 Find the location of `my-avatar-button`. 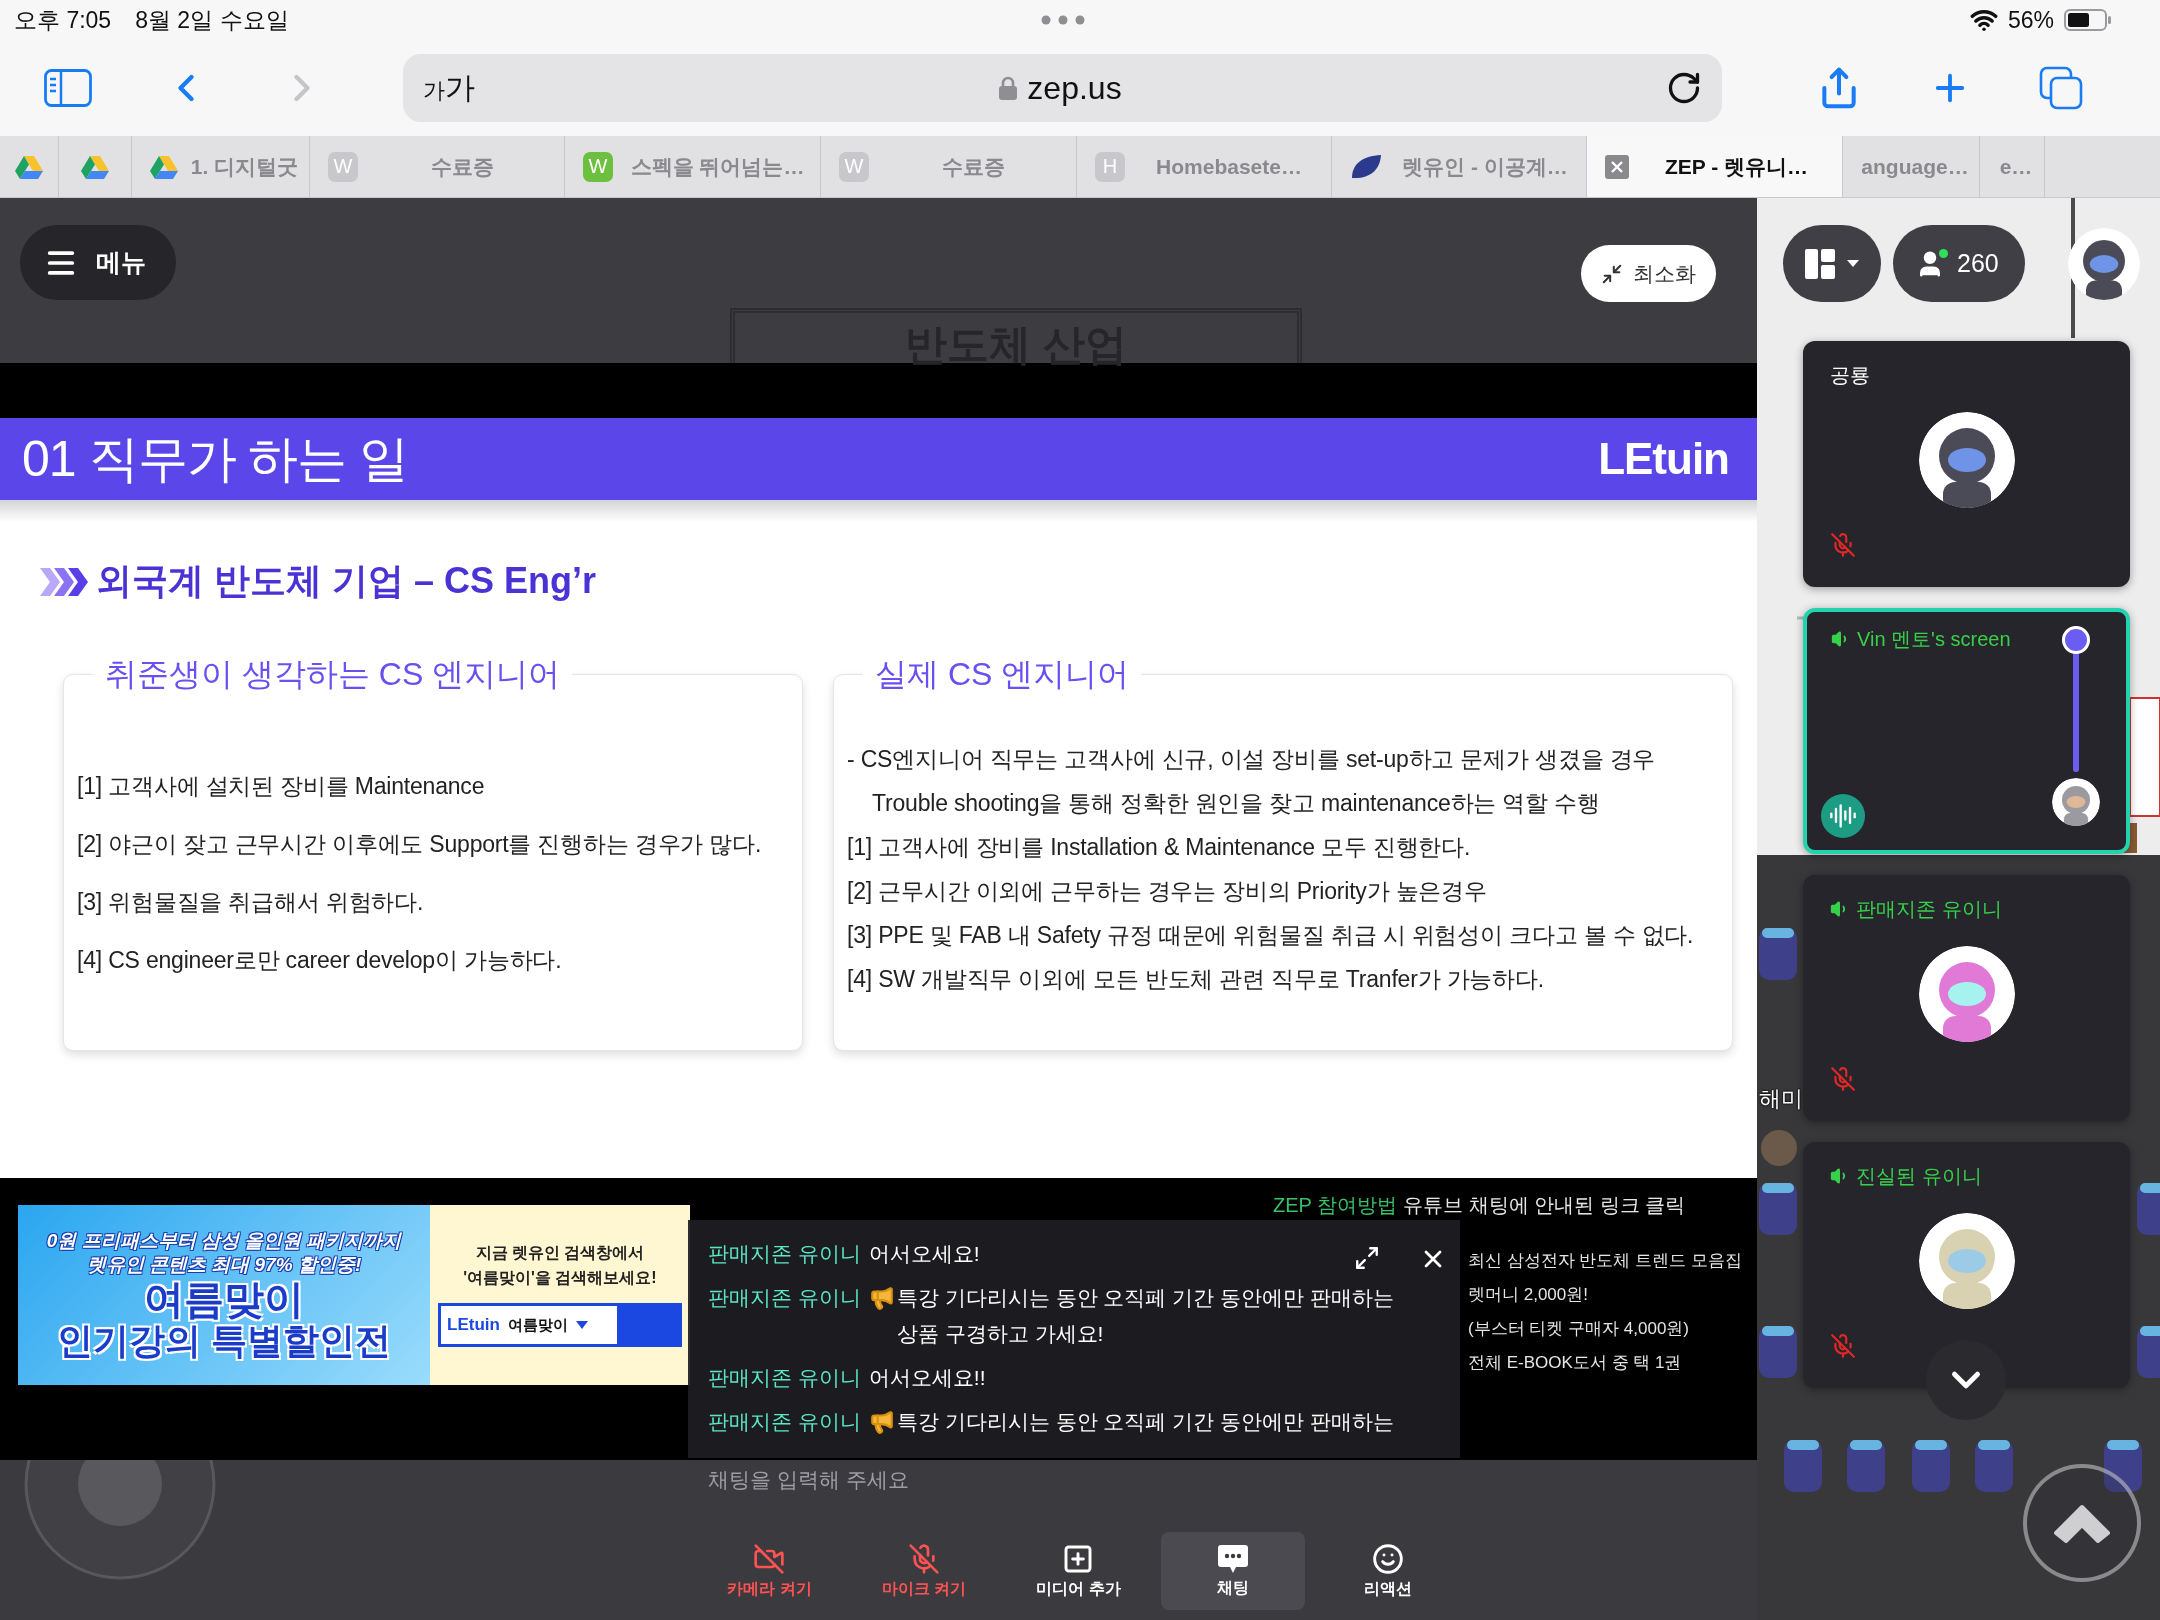

my-avatar-button is located at coordinates (2104, 263).